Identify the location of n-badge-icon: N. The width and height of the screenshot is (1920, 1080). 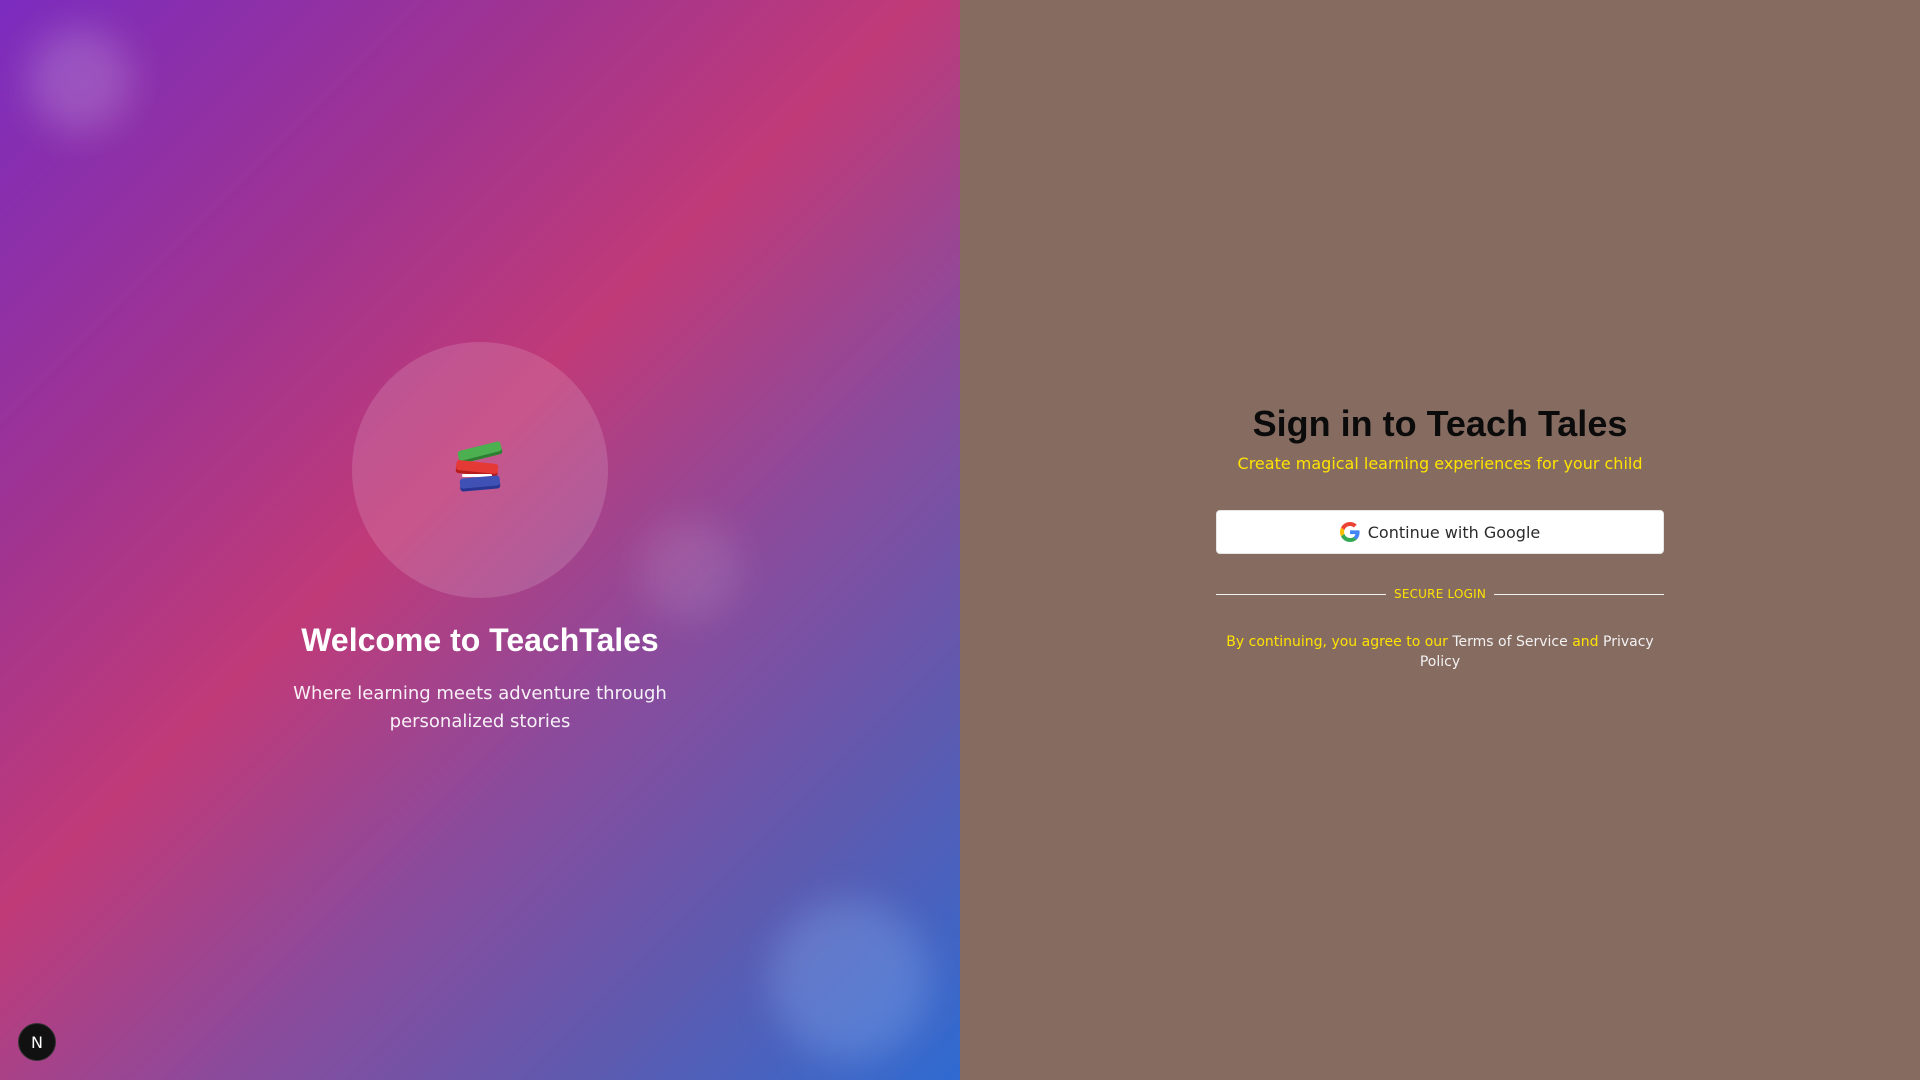
(37, 1042).